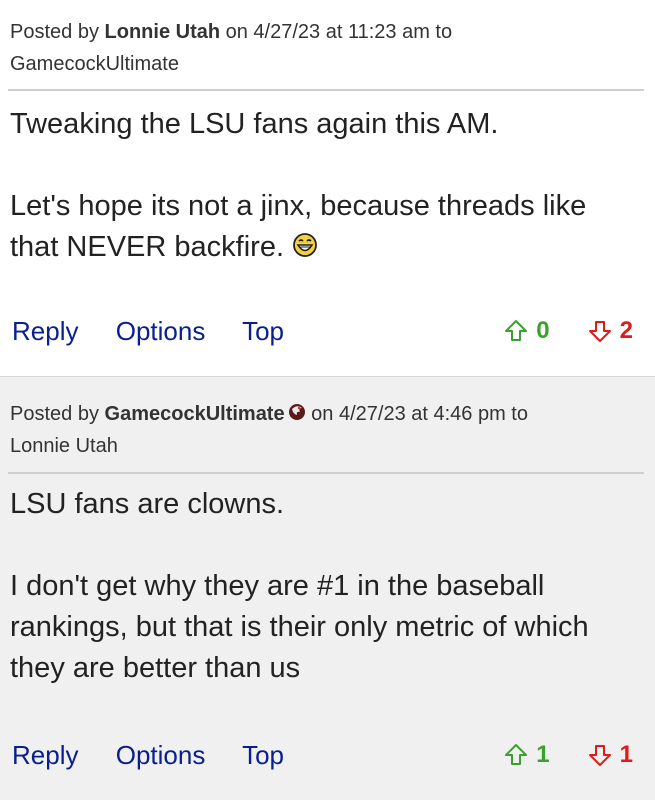 This screenshot has height=800, width=655. I want to click on downvote-button: 1, so click(610, 755).